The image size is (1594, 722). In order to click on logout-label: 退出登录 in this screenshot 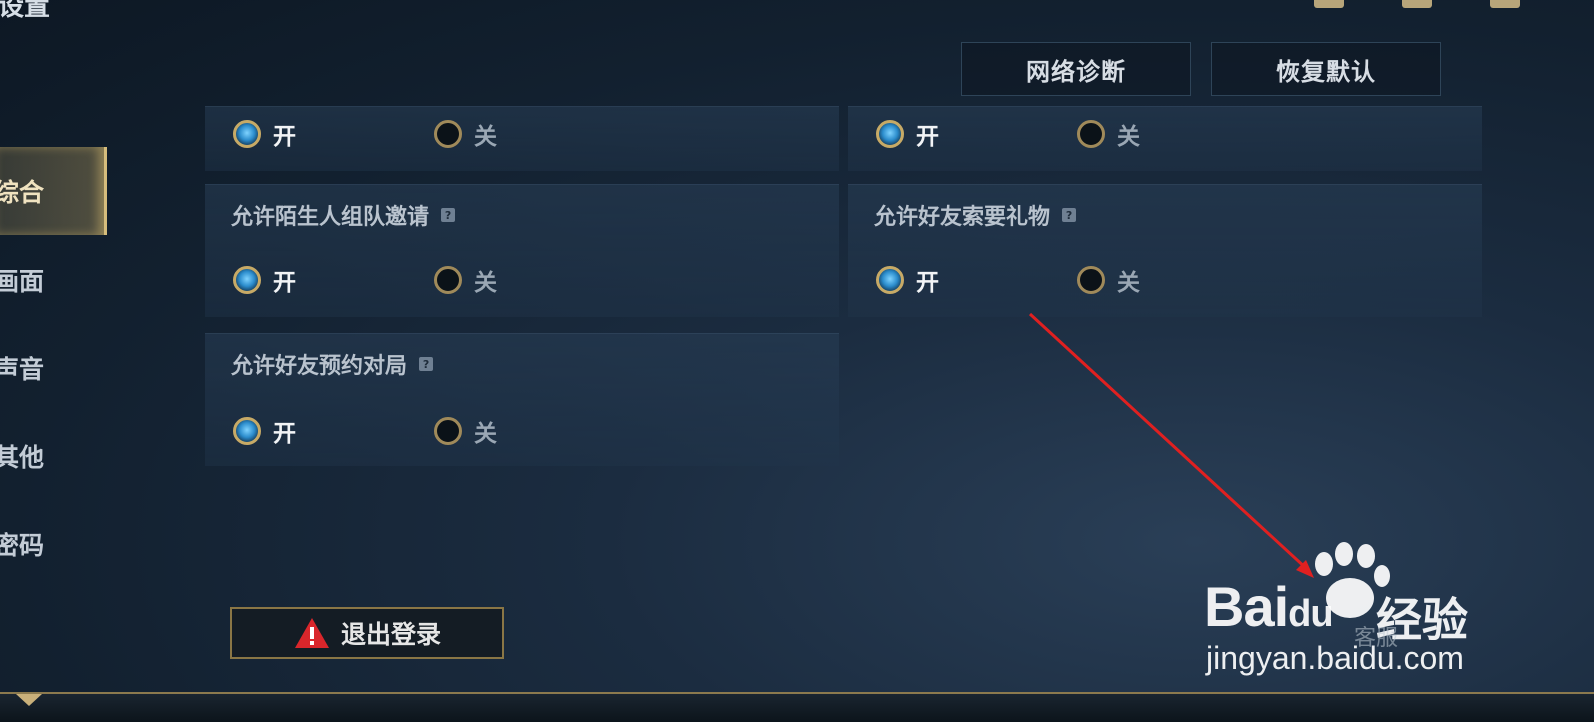, I will do `click(390, 634)`.